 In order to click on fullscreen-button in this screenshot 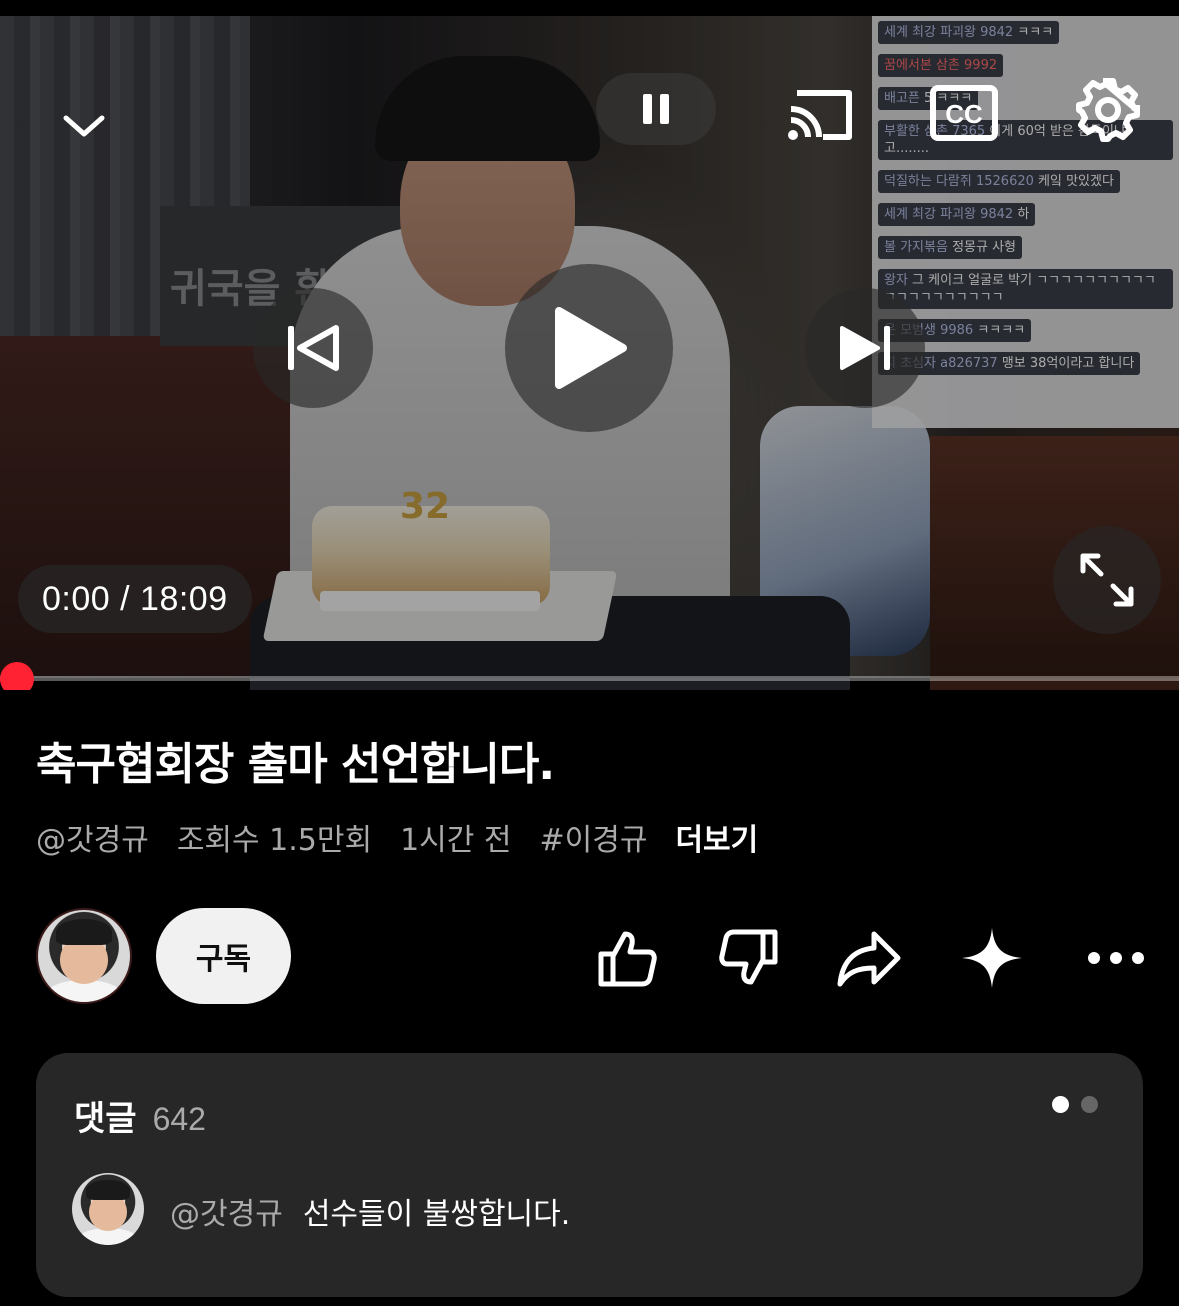, I will do `click(1107, 580)`.